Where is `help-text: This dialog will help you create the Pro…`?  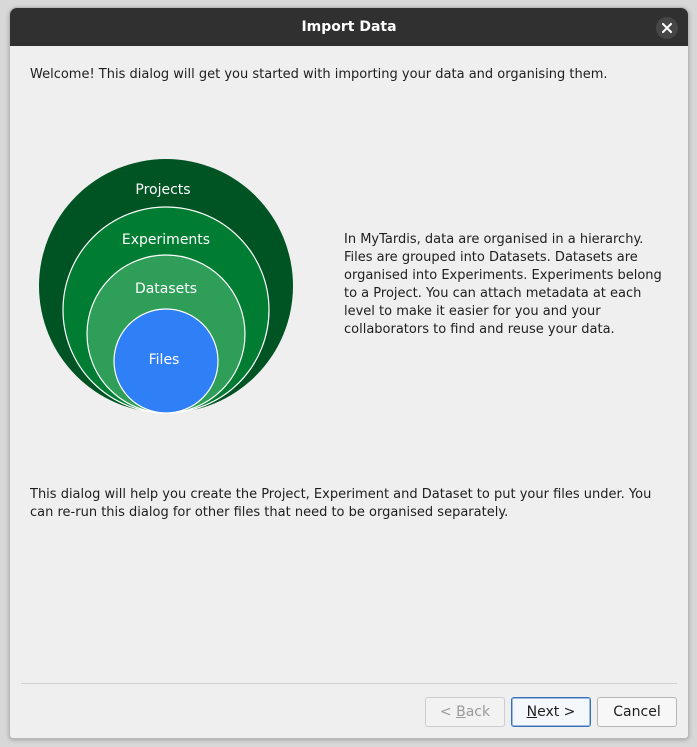 help-text: This dialog will help you create the Pro… is located at coordinates (341, 503).